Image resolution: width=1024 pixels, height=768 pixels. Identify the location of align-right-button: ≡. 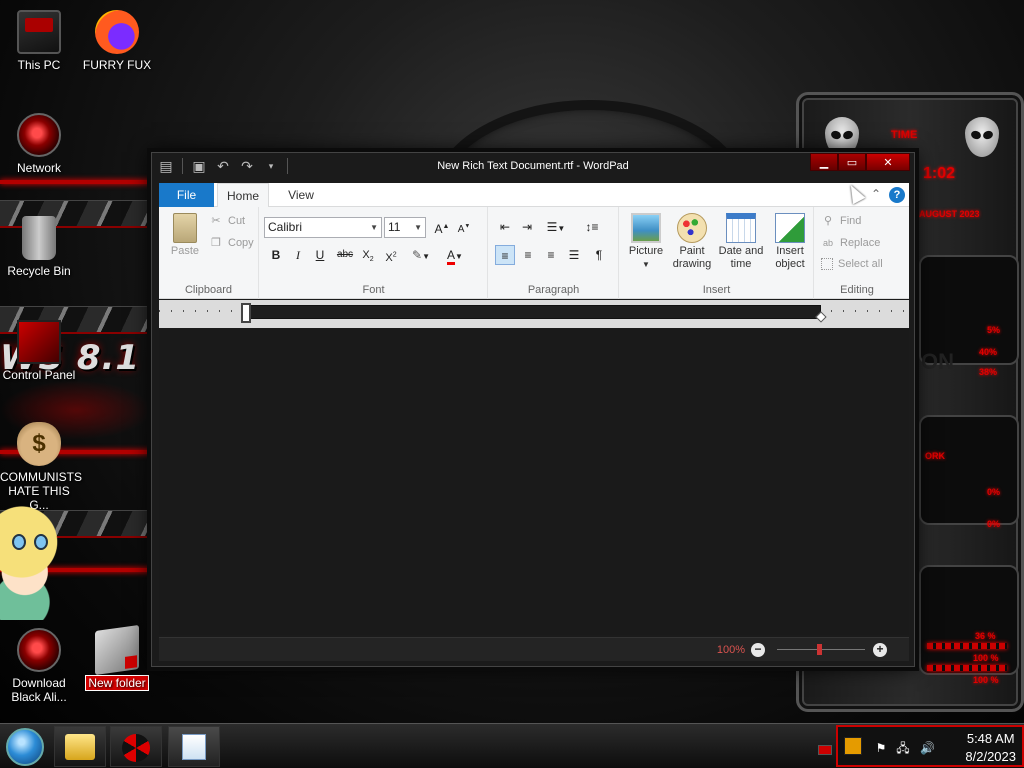
(551, 255).